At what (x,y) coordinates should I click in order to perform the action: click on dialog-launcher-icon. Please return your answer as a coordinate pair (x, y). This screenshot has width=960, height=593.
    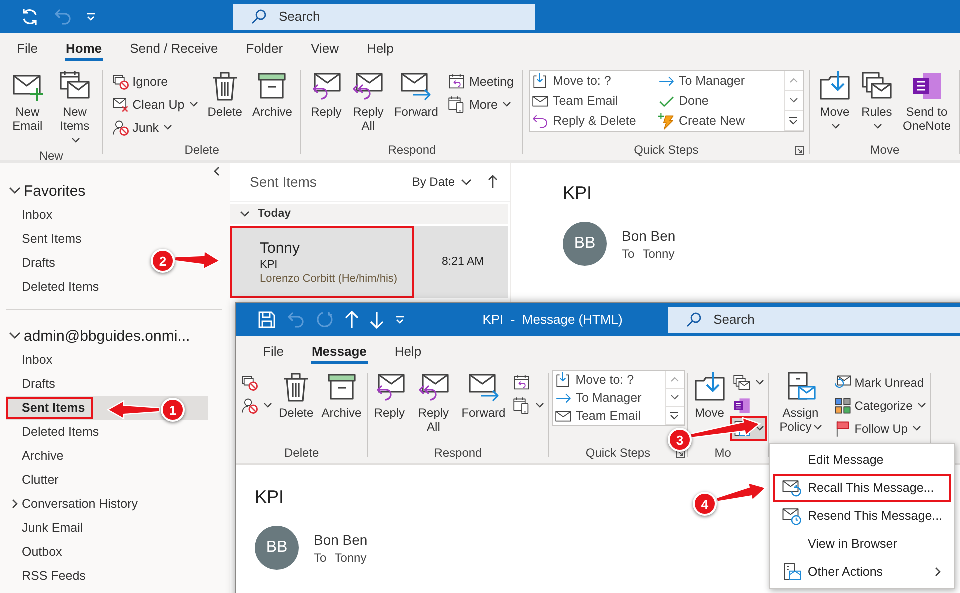
    Looking at the image, I should click on (799, 150).